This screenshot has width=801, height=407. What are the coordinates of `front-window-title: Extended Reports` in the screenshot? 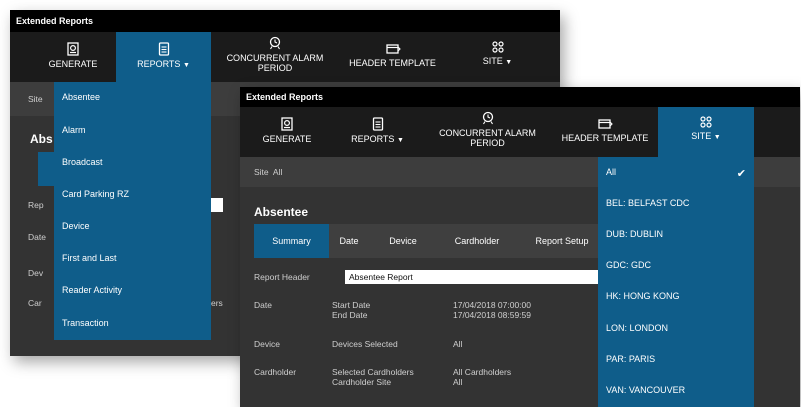 It's located at (285, 97).